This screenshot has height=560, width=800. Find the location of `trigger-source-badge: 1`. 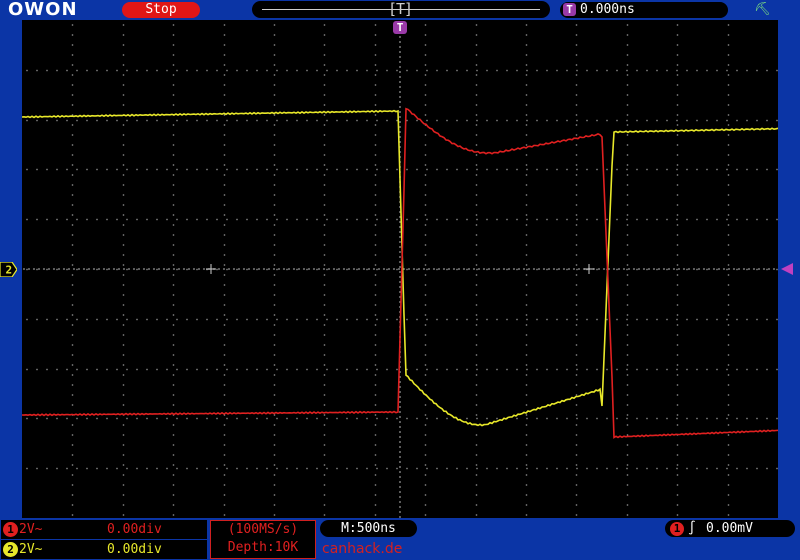

trigger-source-badge: 1 is located at coordinates (677, 529).